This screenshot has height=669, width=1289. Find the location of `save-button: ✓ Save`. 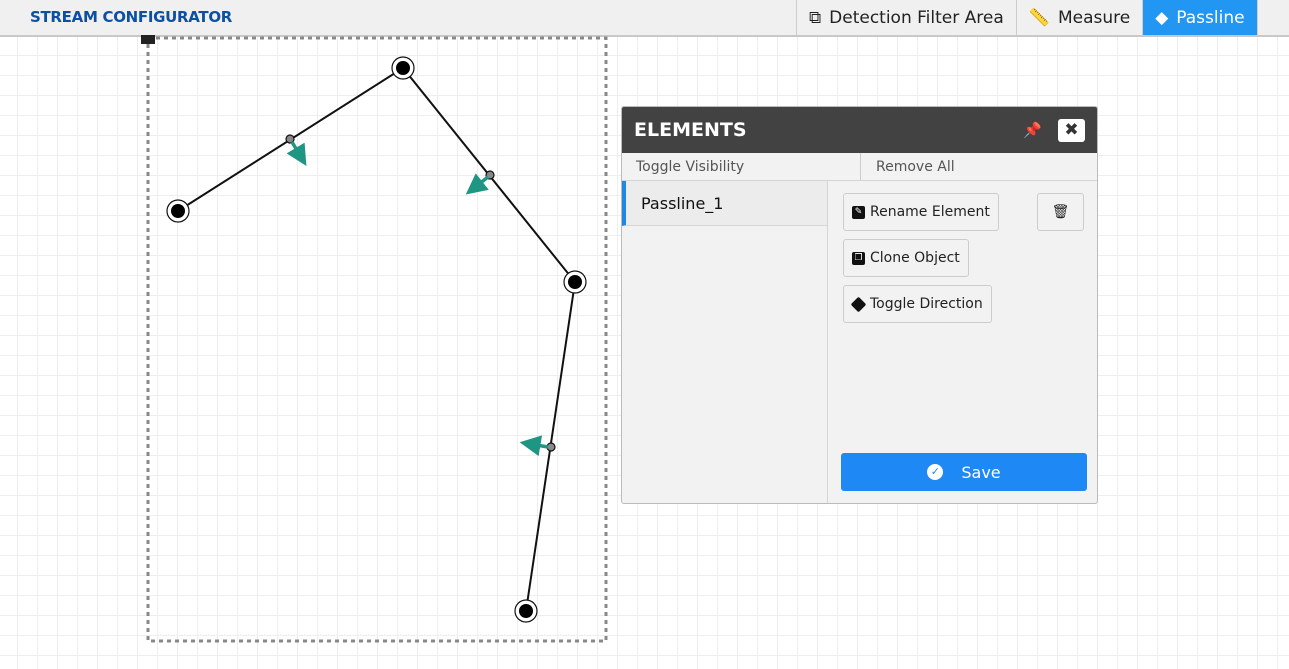

save-button: ✓ Save is located at coordinates (964, 472).